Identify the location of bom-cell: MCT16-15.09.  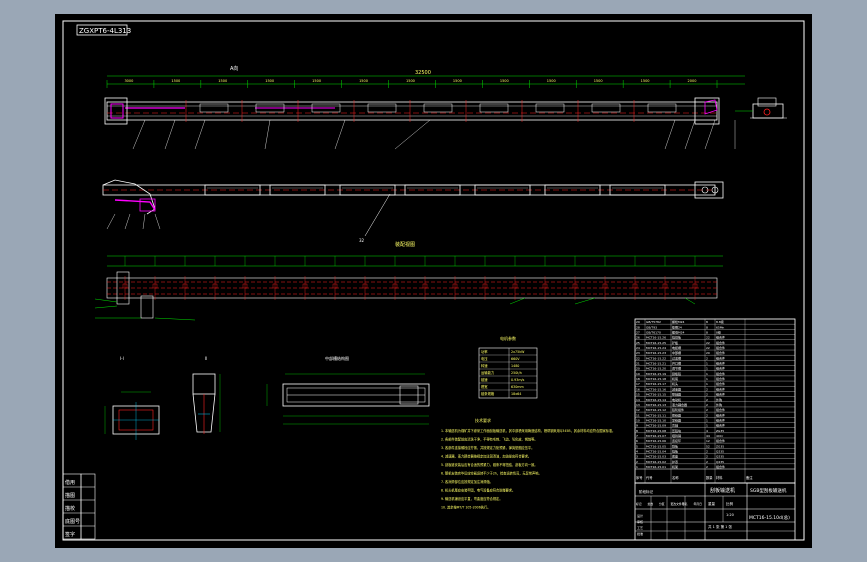
(656, 426).